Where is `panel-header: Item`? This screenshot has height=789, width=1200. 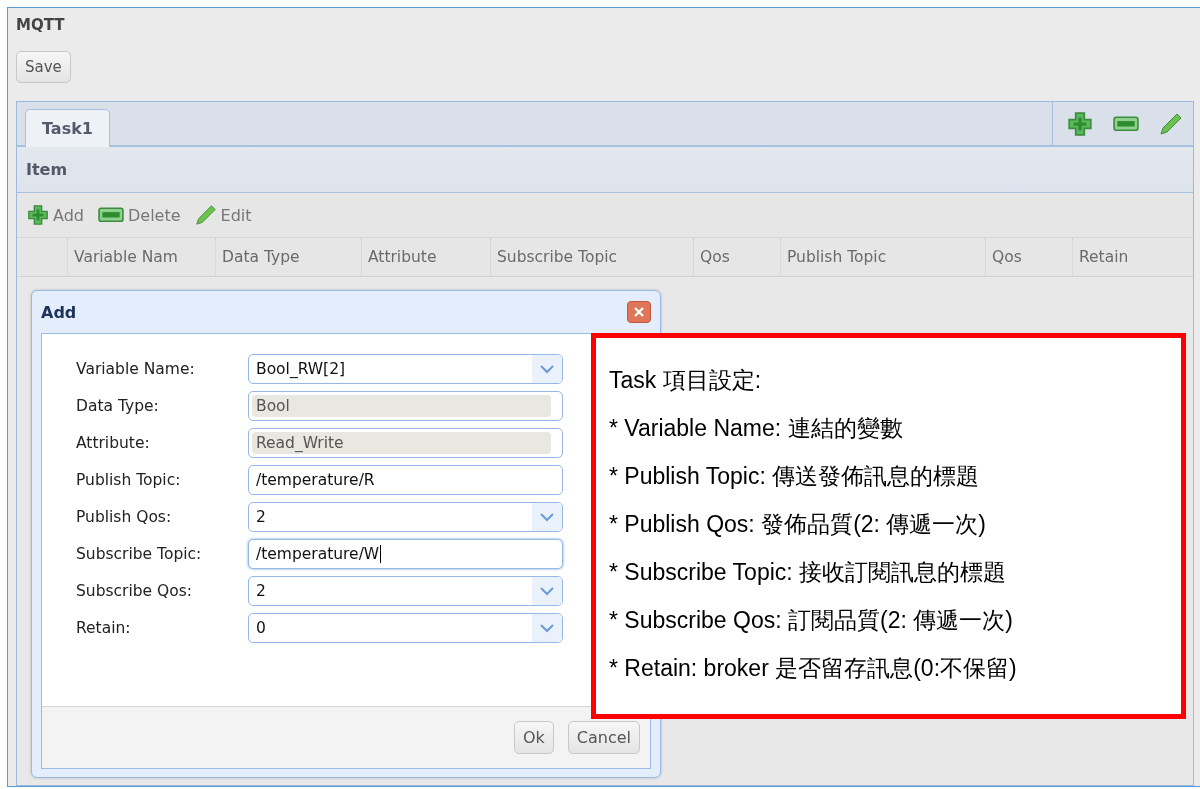 panel-header: Item is located at coordinates (605, 170).